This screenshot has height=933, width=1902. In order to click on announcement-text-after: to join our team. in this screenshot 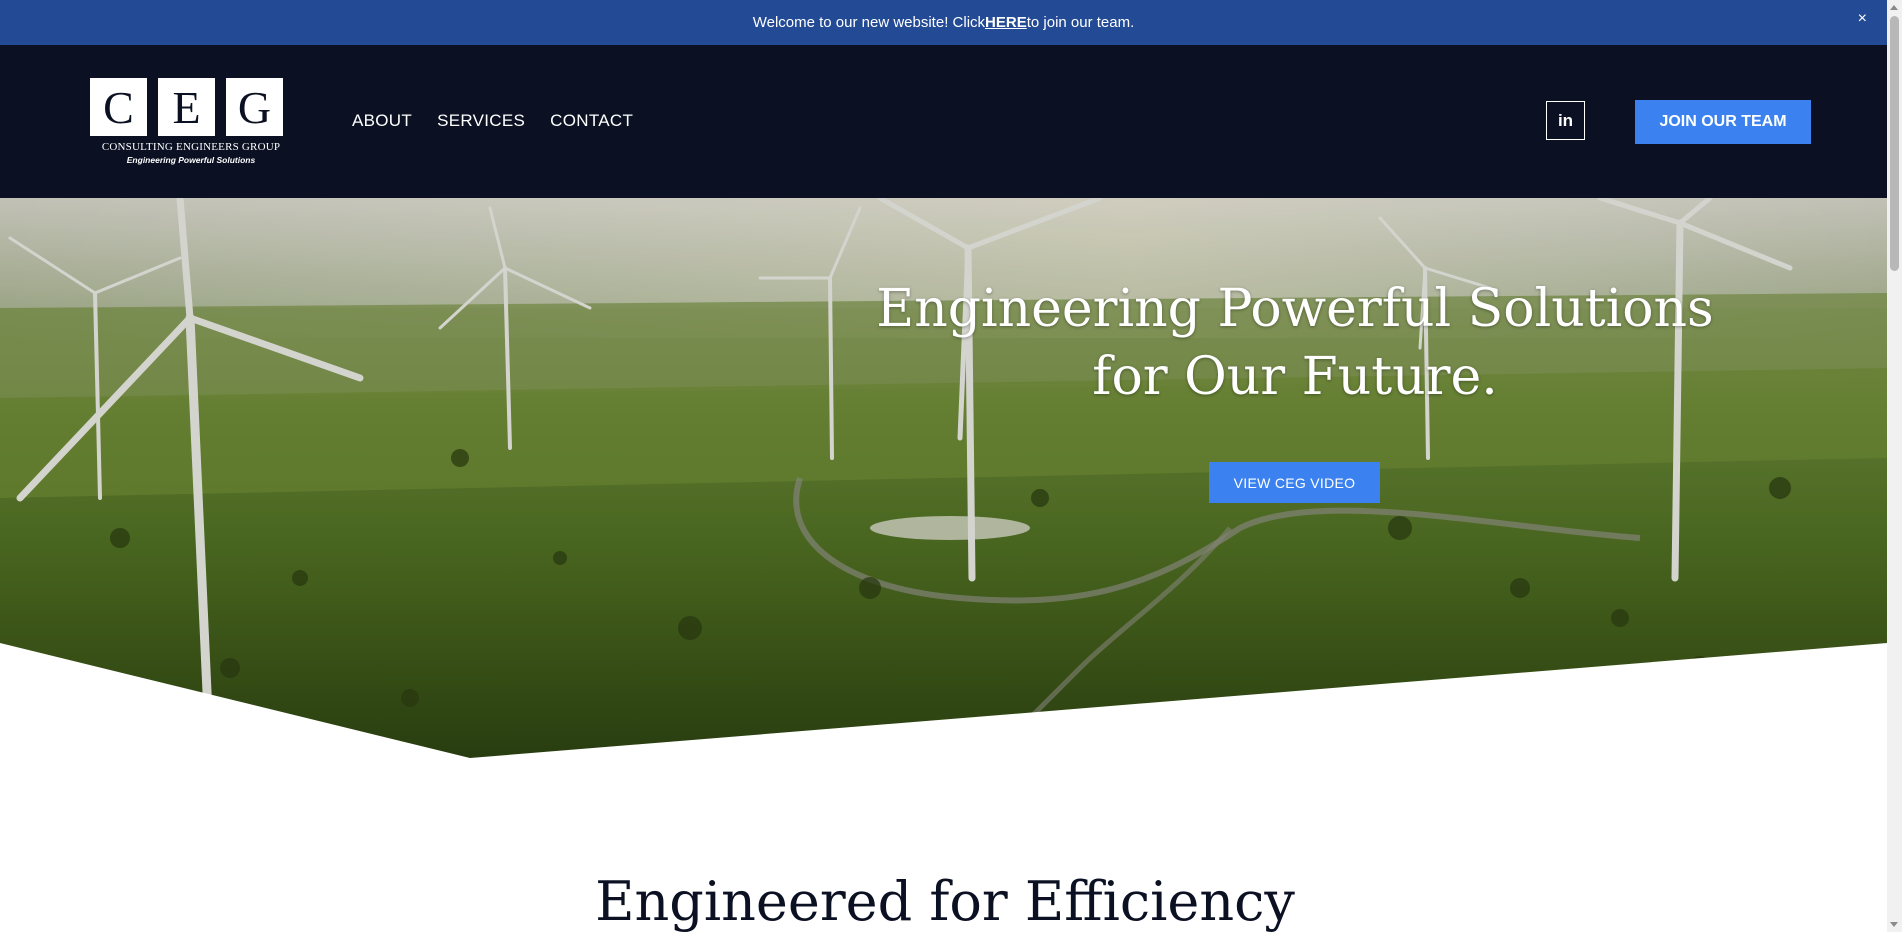, I will do `click(1080, 22)`.